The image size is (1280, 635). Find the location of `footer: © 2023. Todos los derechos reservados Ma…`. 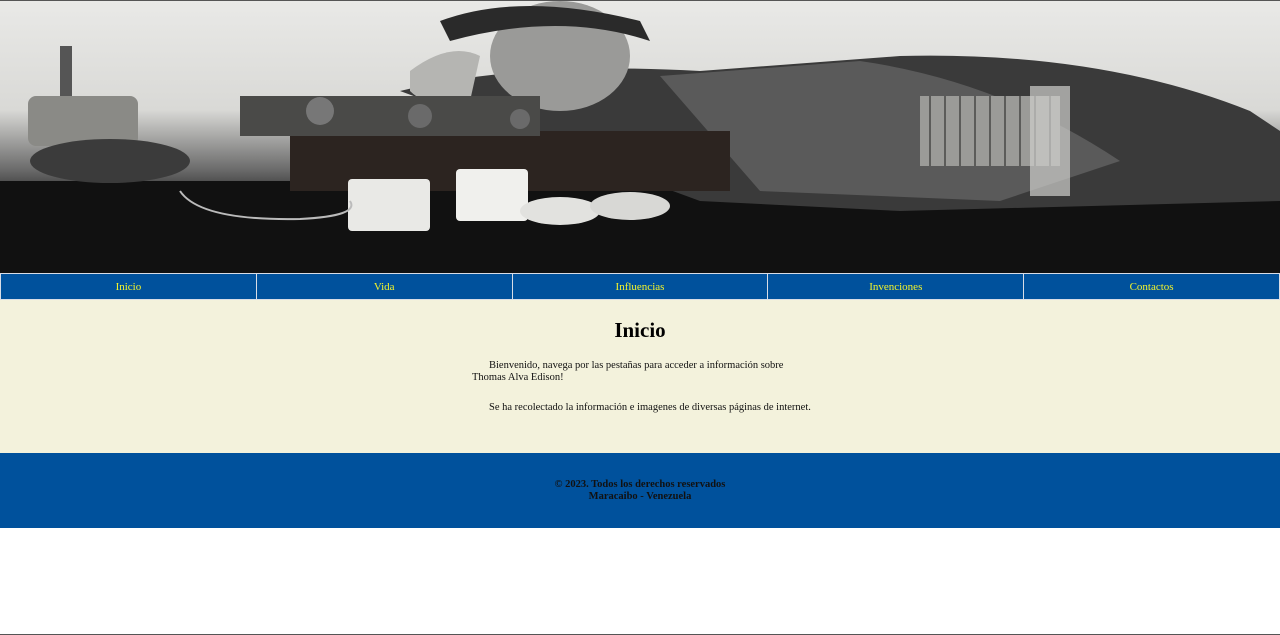

footer: © 2023. Todos los derechos reservados Ma… is located at coordinates (640, 490).